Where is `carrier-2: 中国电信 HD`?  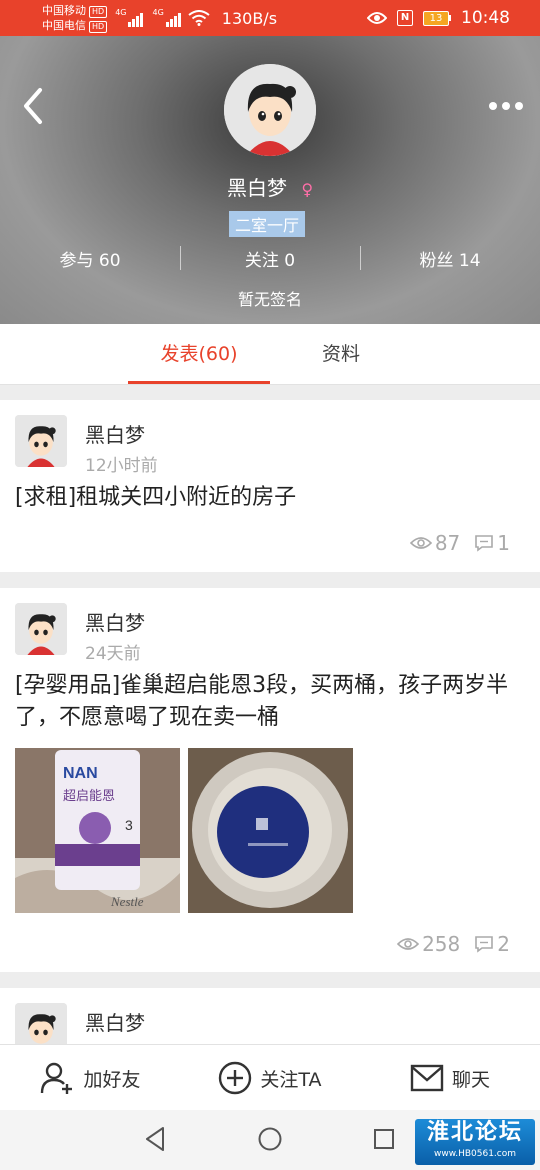 carrier-2: 中国电信 HD is located at coordinates (75, 25).